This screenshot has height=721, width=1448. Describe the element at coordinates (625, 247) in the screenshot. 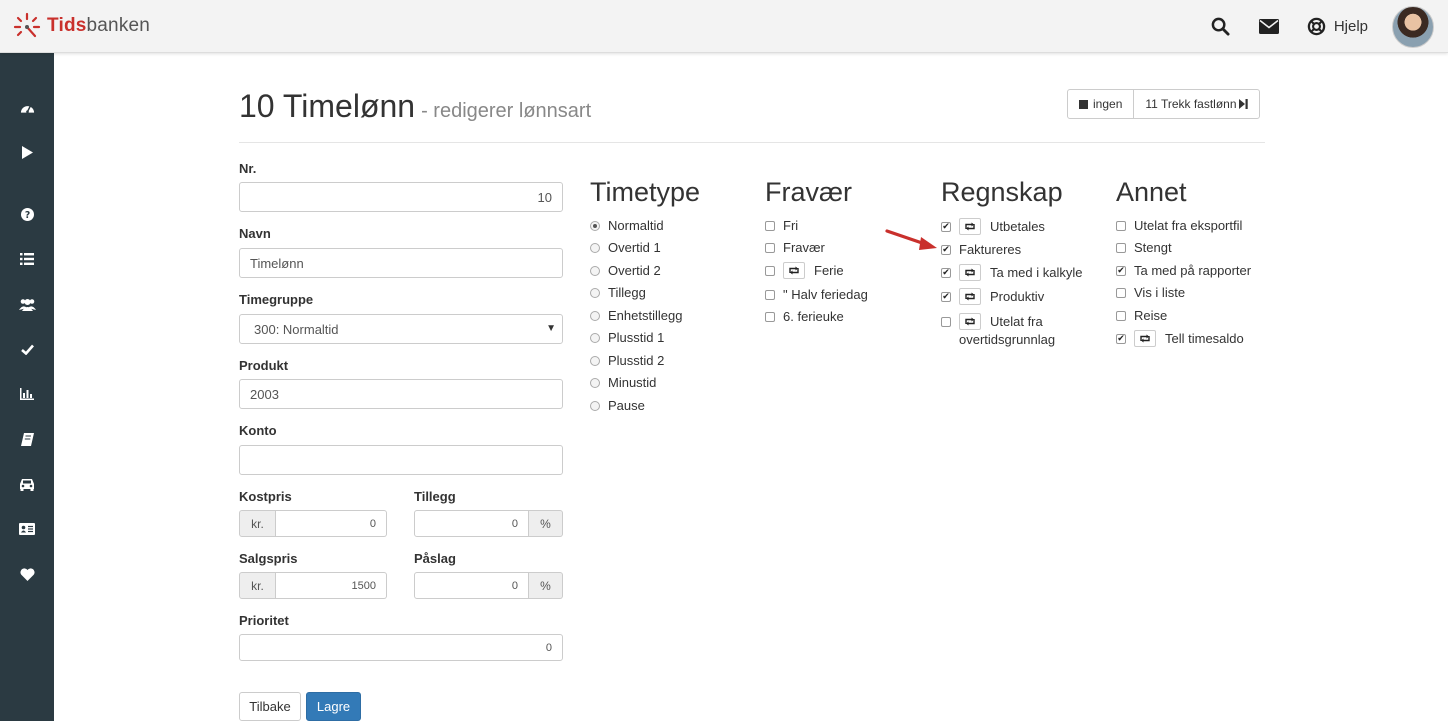

I see `timetype-option-overtid-1: Overtid 1` at that location.